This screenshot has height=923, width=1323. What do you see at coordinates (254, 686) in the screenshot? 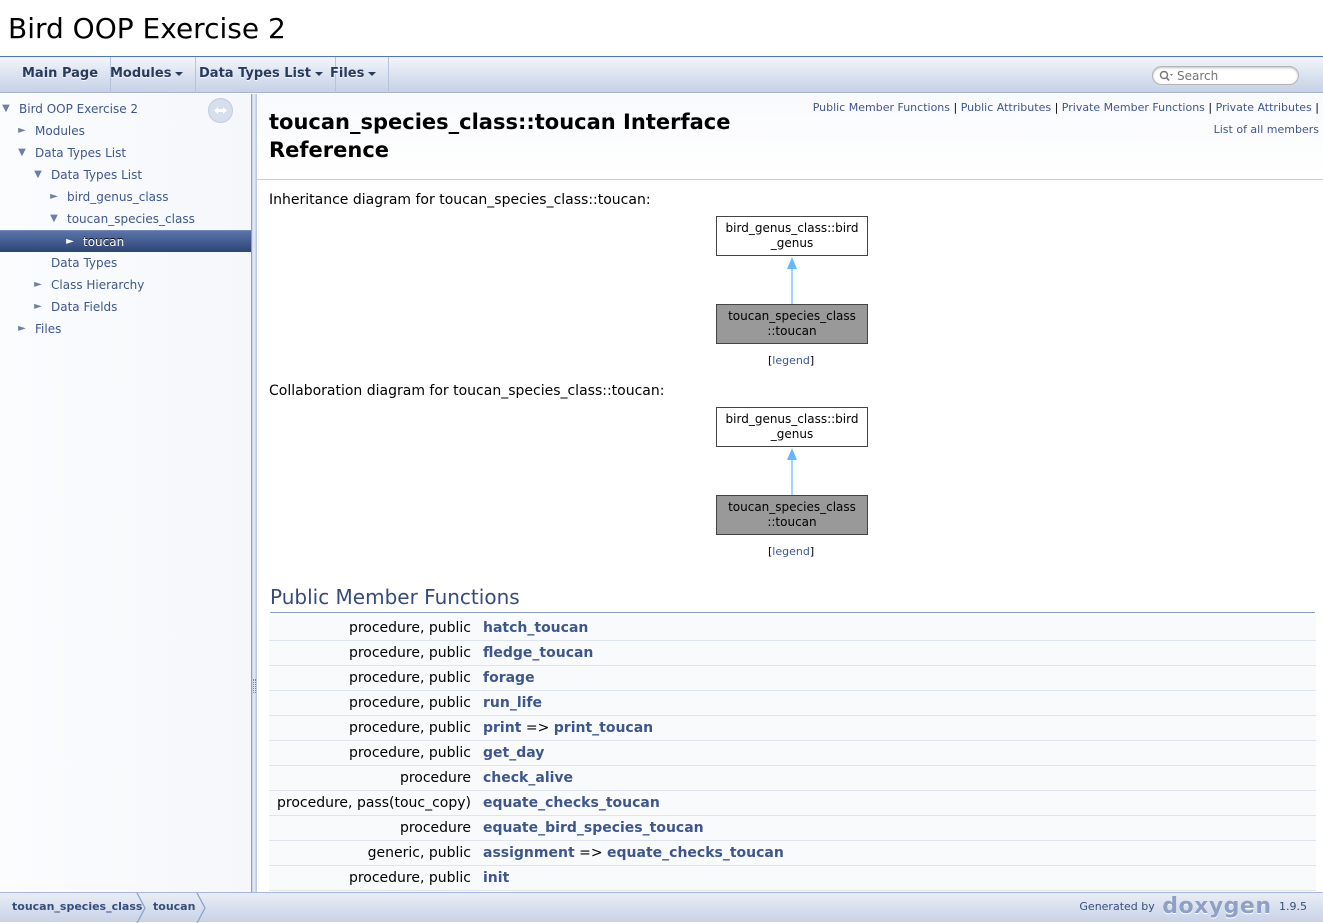
I see `resize-grip-icon` at bounding box center [254, 686].